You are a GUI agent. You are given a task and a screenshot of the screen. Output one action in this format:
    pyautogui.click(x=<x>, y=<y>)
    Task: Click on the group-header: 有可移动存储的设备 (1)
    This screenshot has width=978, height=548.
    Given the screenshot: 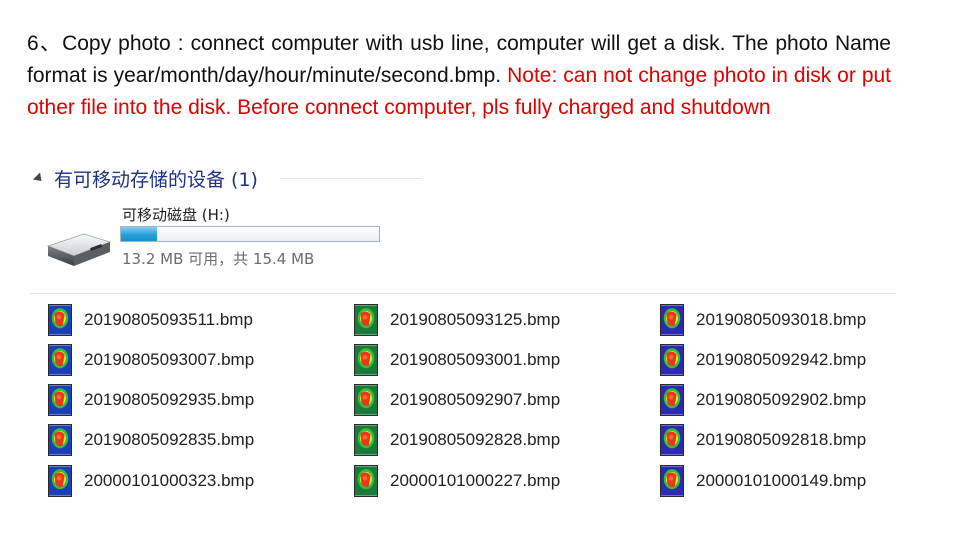 What is the action you would take?
    pyautogui.click(x=144, y=178)
    